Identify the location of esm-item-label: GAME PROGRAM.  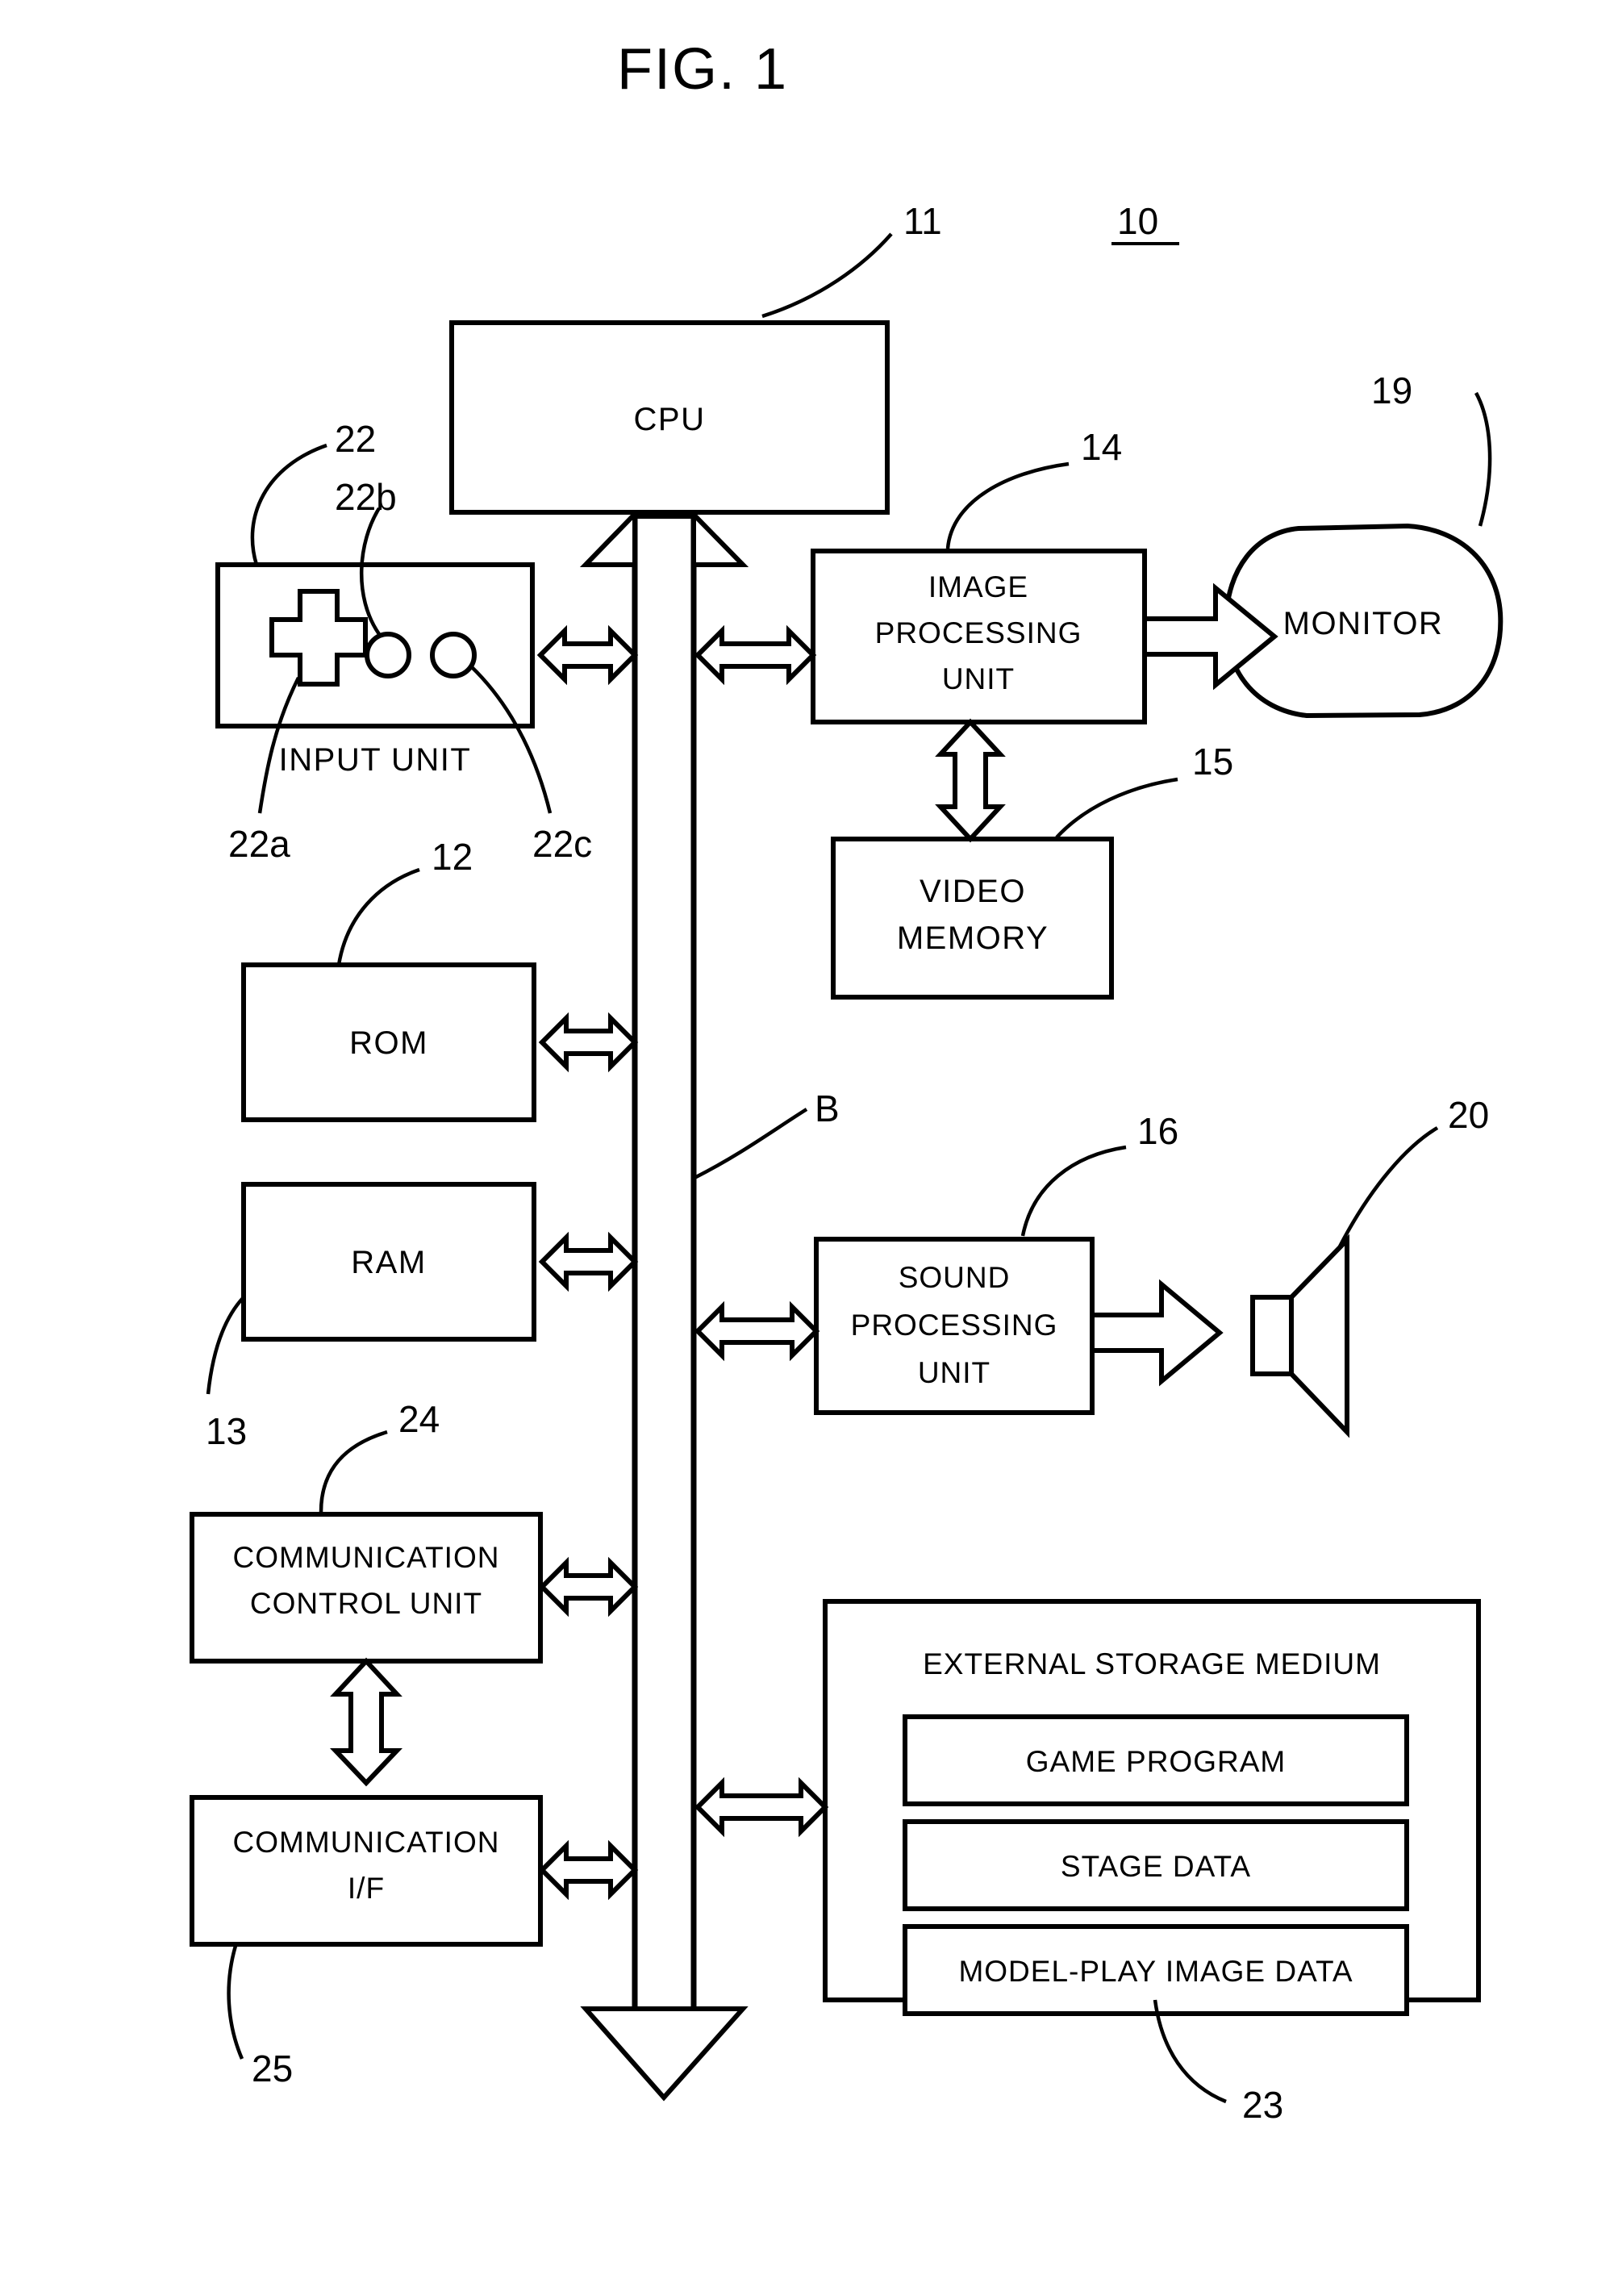
(1156, 1761).